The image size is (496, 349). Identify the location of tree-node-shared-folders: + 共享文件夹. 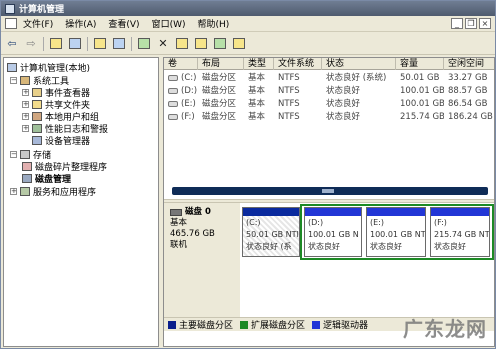
(56, 104).